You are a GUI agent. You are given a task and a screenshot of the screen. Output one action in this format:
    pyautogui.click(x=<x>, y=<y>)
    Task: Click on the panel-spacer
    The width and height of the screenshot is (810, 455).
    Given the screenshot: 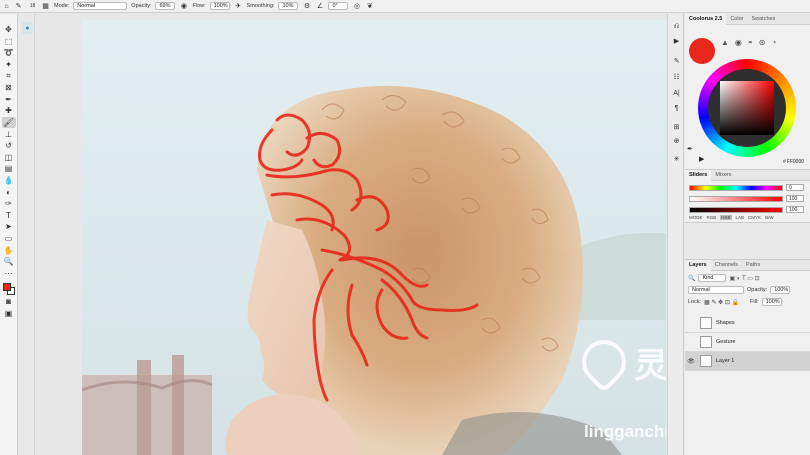 What is the action you would take?
    pyautogui.click(x=747, y=241)
    